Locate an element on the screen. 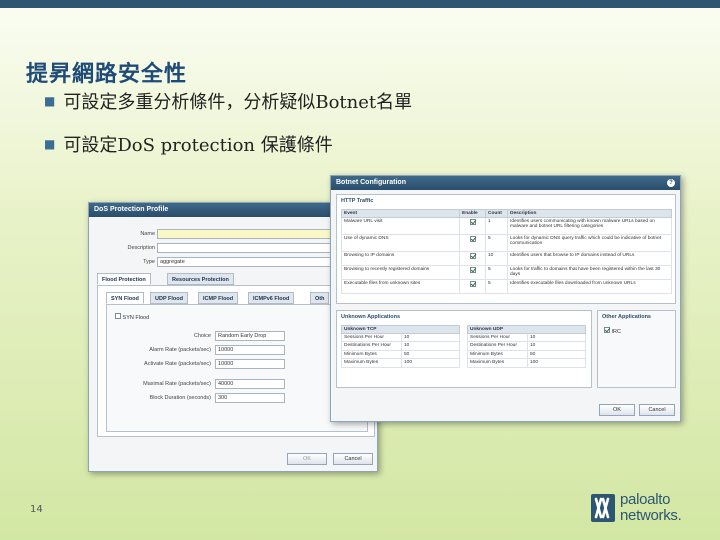 The width and height of the screenshot is (720, 540). alarm-rate-label: Alarm Rate (packets/sec) is located at coordinates (180, 350).